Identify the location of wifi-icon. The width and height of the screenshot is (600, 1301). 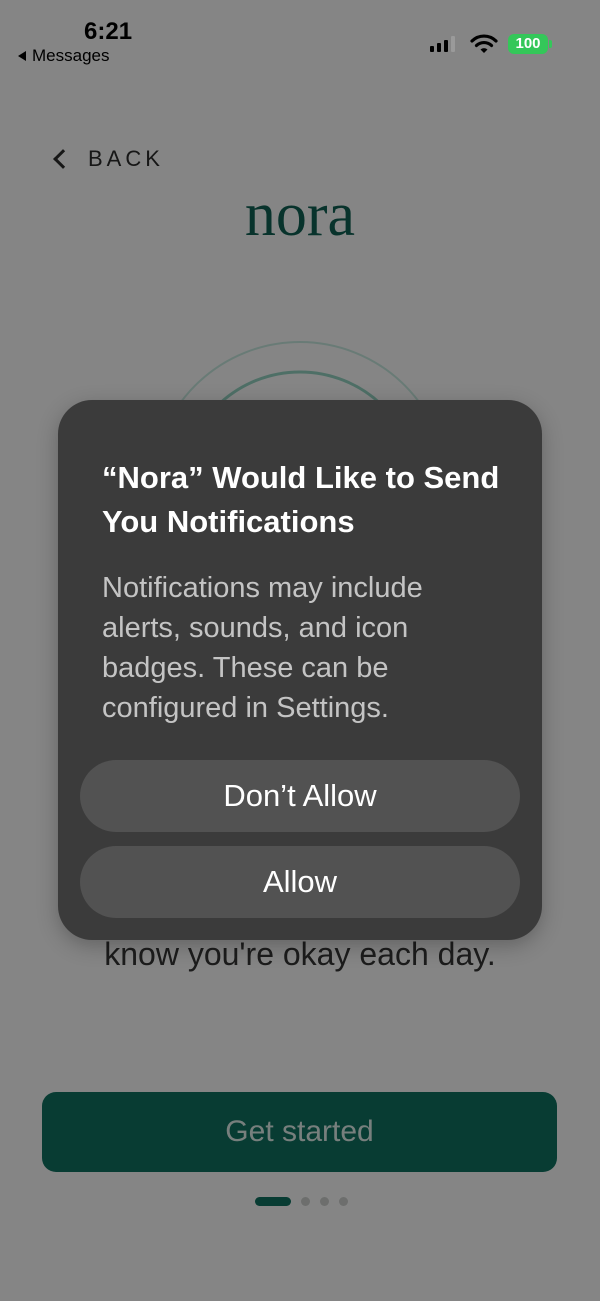
(484, 43).